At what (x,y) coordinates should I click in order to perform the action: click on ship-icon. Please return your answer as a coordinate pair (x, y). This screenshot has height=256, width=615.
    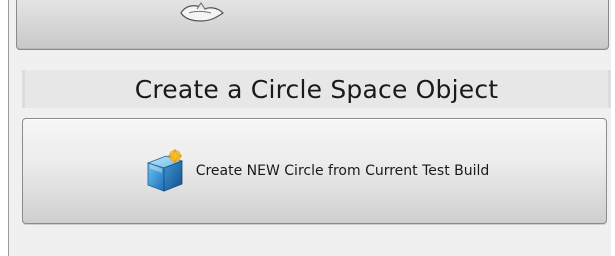
    Looking at the image, I should click on (202, 12).